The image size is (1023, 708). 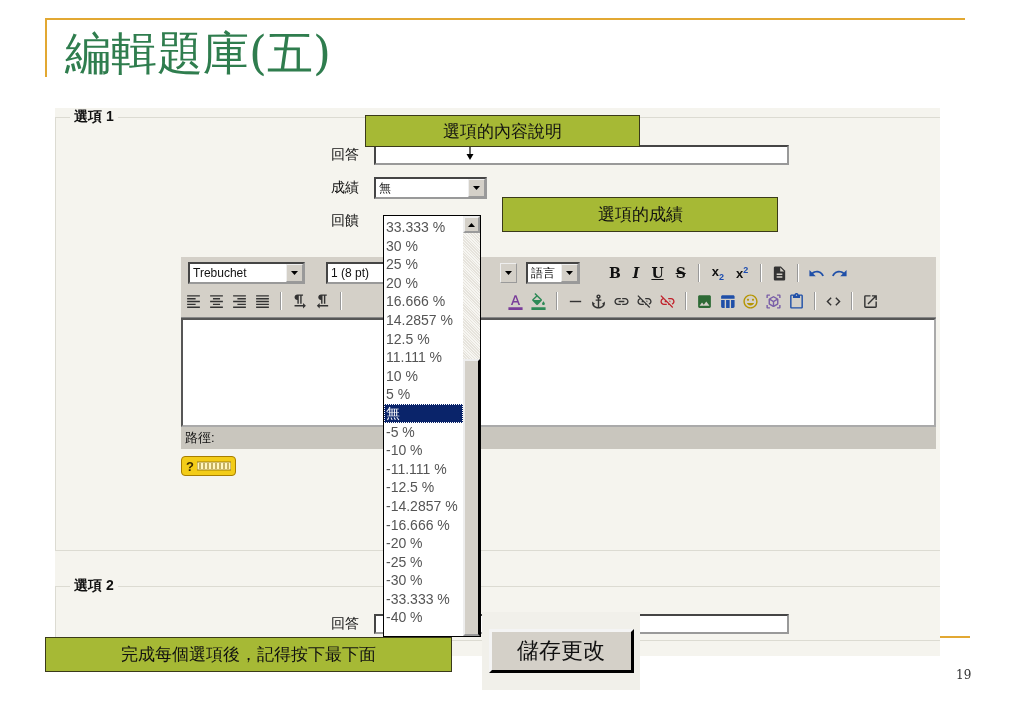 What do you see at coordinates (345, 220) in the screenshot?
I see `field-label: 回饋` at bounding box center [345, 220].